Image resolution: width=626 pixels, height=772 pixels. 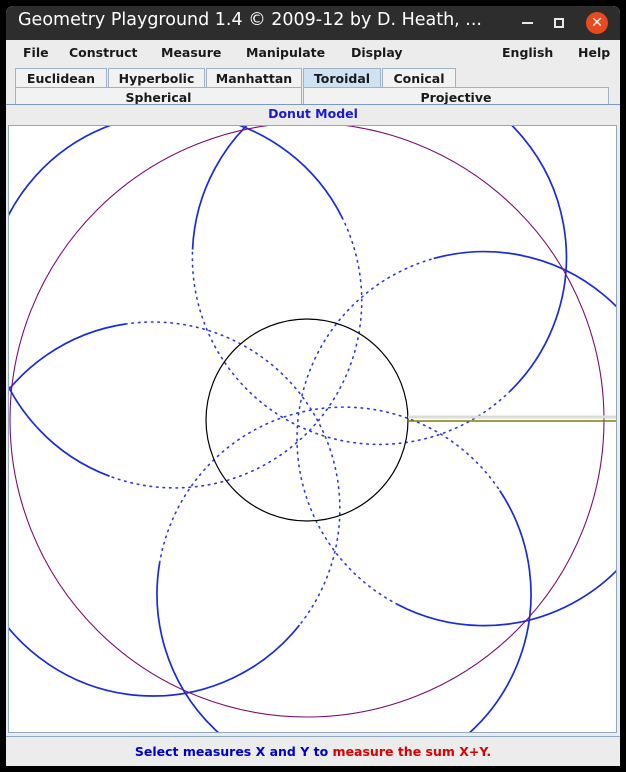 I want to click on menu-item-help: Help, so click(x=594, y=52).